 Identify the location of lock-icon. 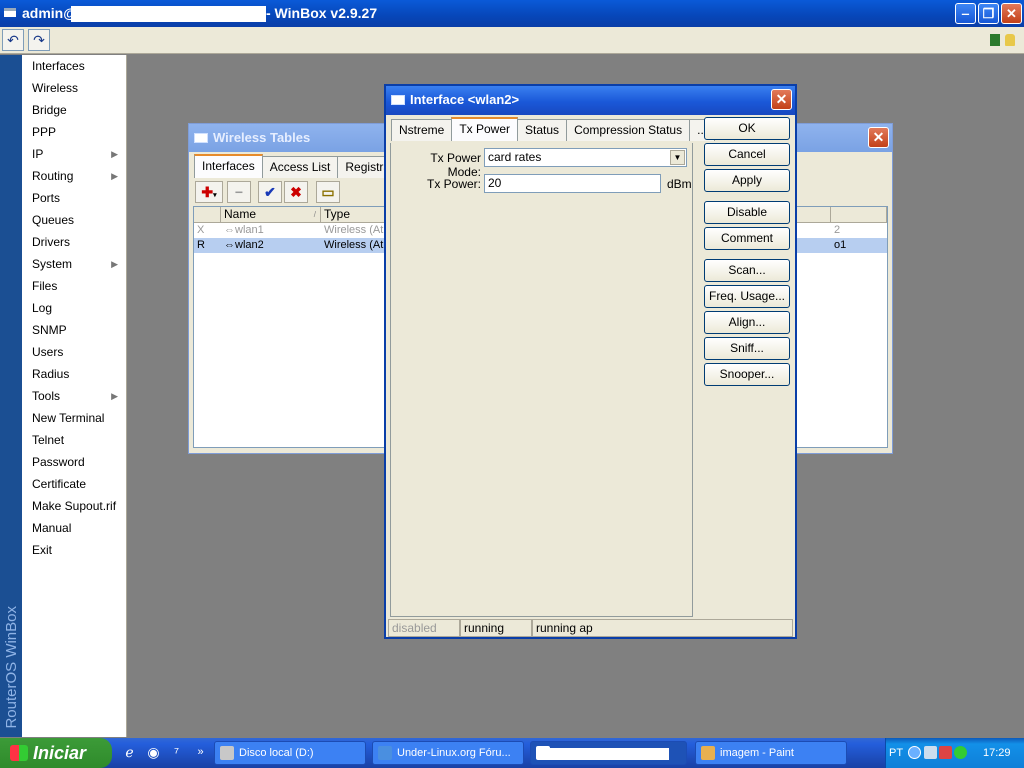
(1010, 40).